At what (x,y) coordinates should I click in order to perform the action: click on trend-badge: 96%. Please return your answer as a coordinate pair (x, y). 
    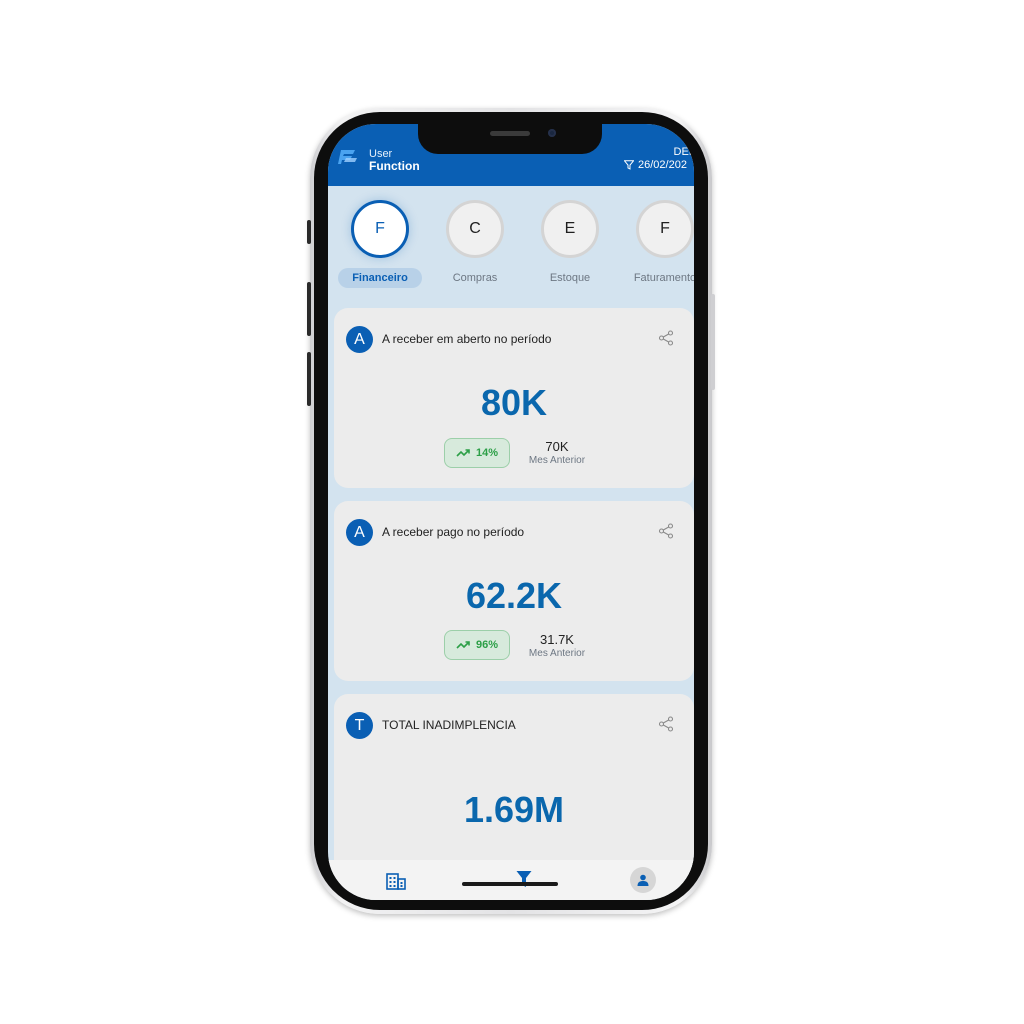
    Looking at the image, I should click on (477, 645).